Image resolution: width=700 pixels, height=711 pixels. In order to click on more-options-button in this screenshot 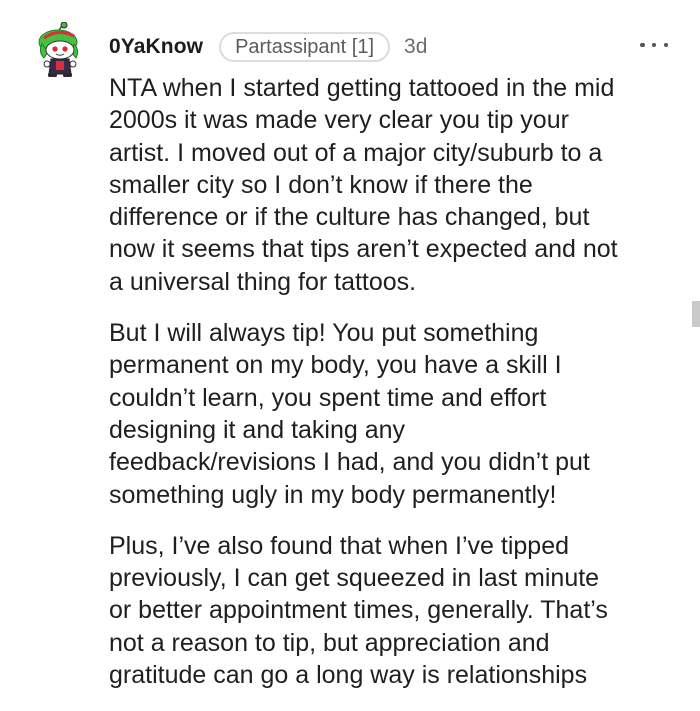, I will do `click(654, 45)`.